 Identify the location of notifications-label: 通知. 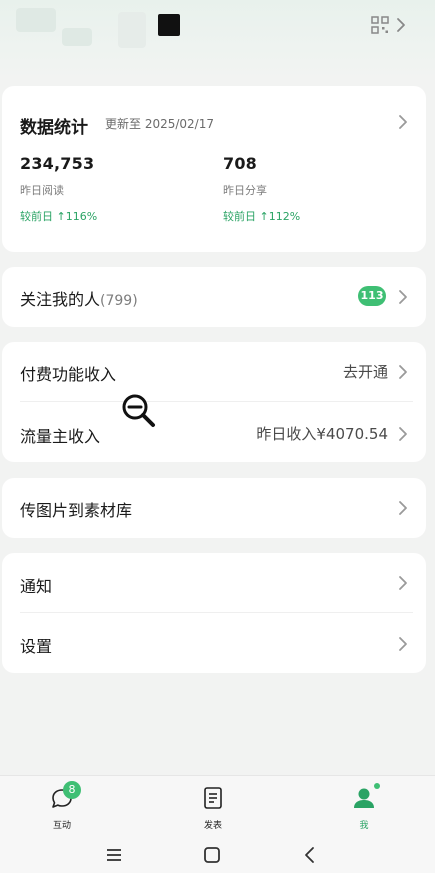
(36, 586).